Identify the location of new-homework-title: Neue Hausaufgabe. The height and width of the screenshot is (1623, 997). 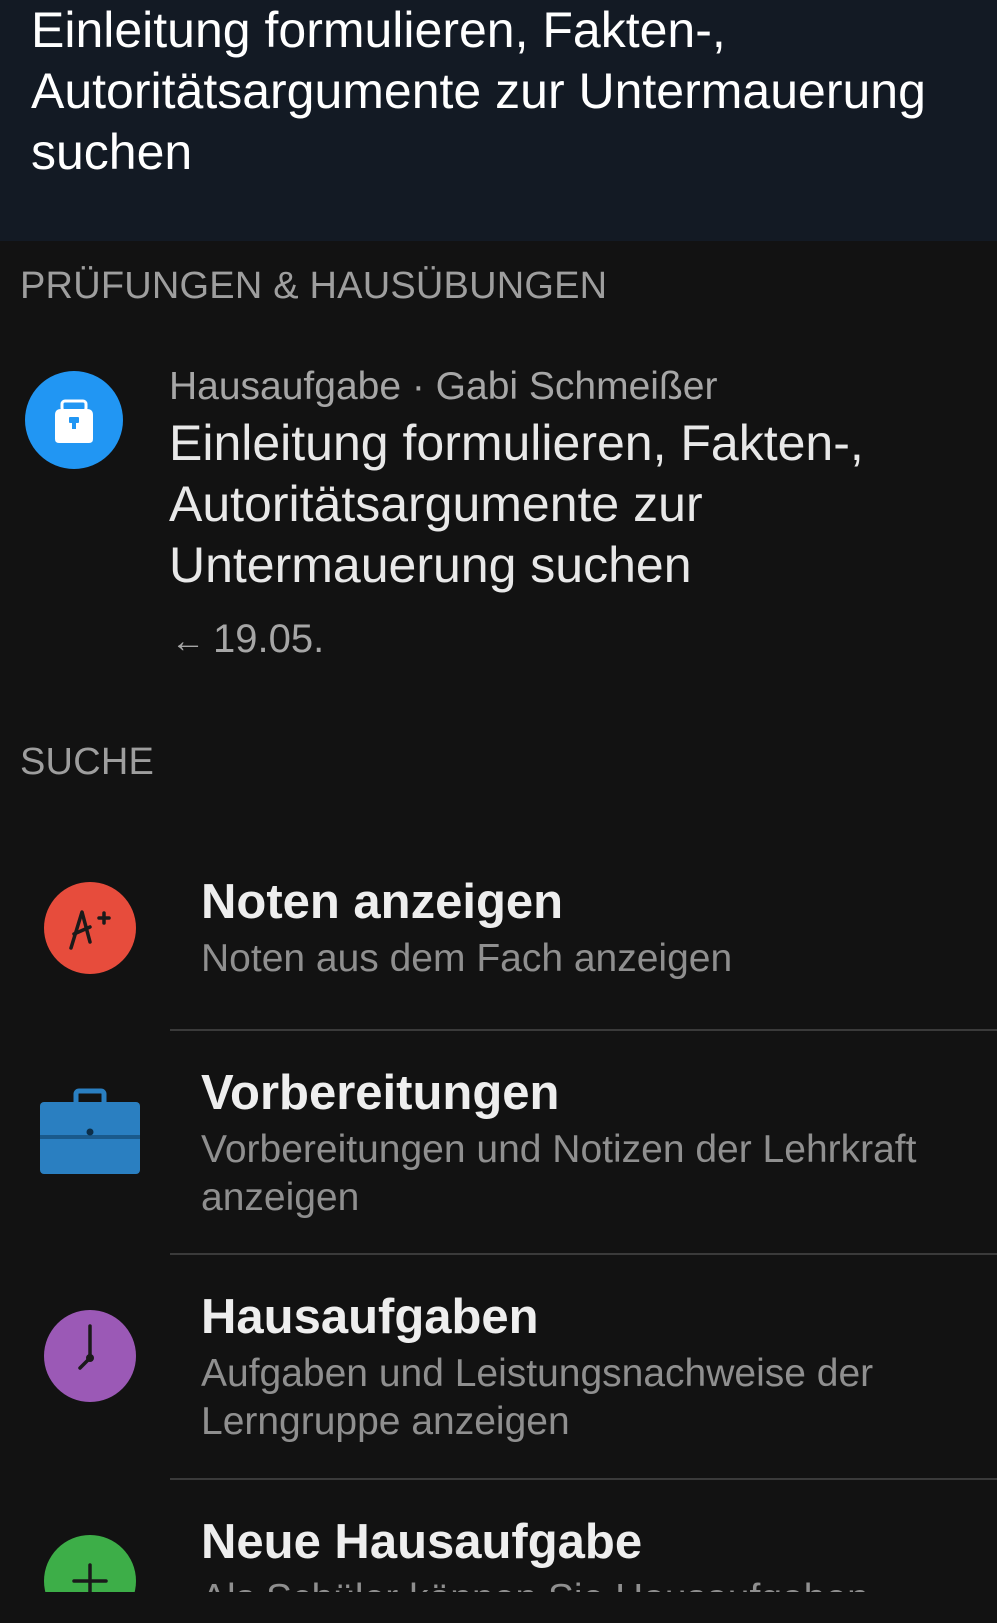
(422, 1542).